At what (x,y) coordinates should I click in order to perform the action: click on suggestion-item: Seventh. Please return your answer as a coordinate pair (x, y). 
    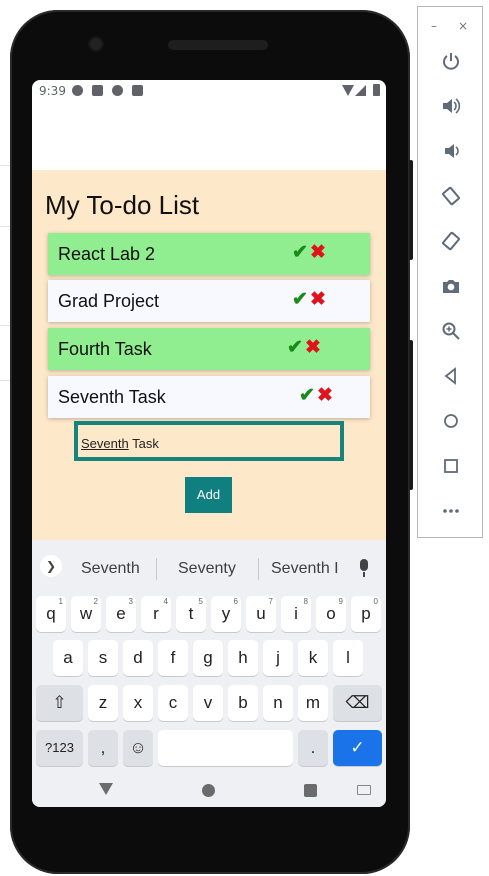
    Looking at the image, I should click on (110, 569).